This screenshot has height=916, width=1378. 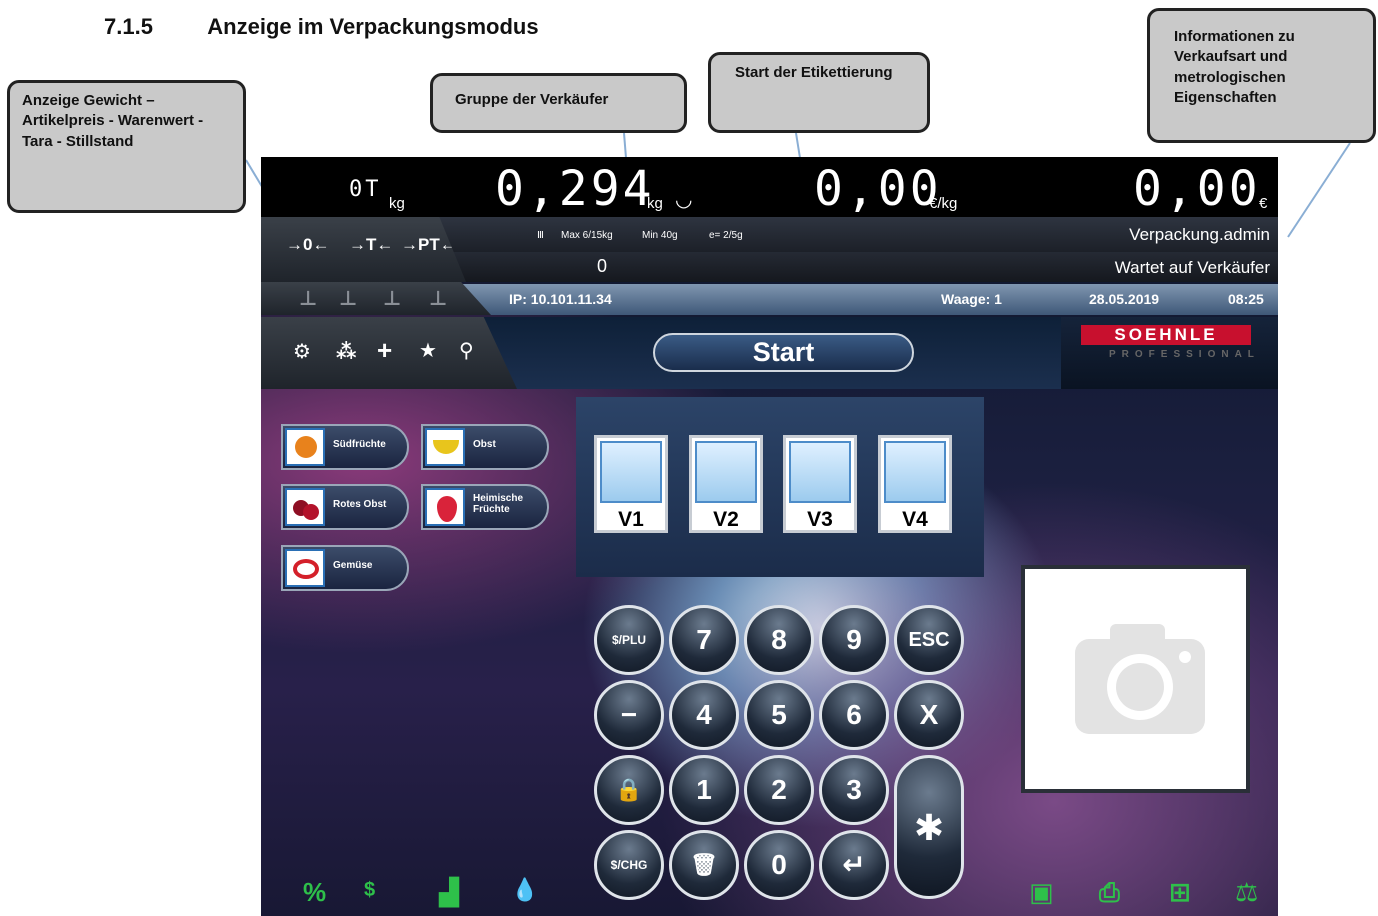 I want to click on category-heimische-fruechte: Heimische Früchte, so click(x=485, y=507).